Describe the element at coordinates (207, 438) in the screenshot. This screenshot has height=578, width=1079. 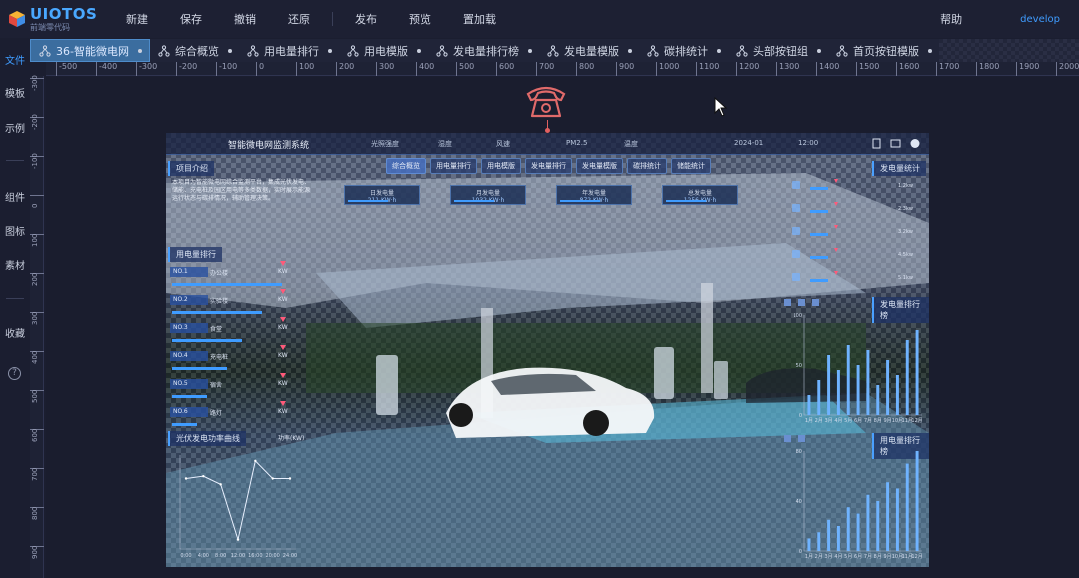
I see `curve-title: 光伏发电功率曲线` at that location.